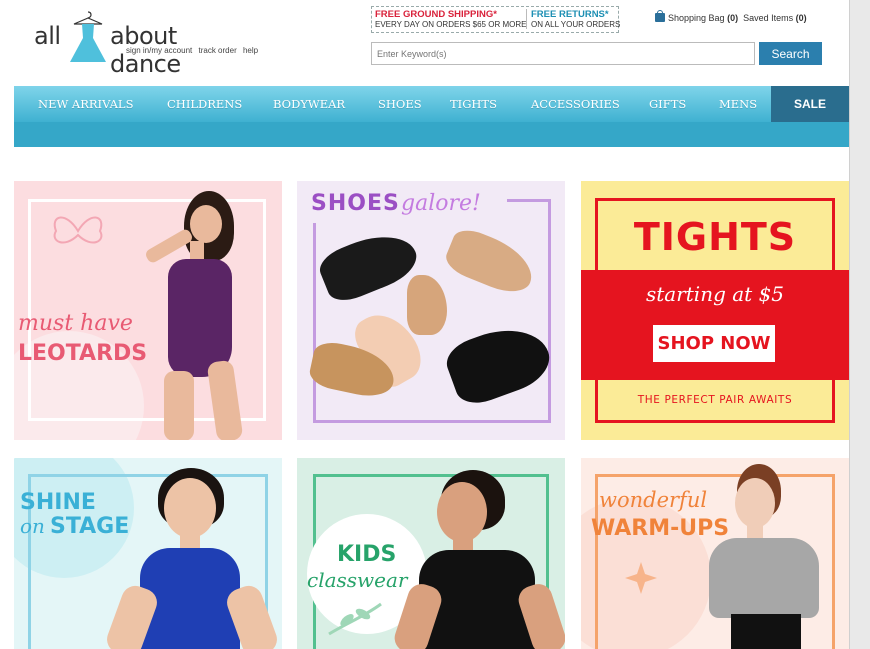 Image resolution: width=870 pixels, height=649 pixels. I want to click on sub-nav-bar, so click(431, 134).